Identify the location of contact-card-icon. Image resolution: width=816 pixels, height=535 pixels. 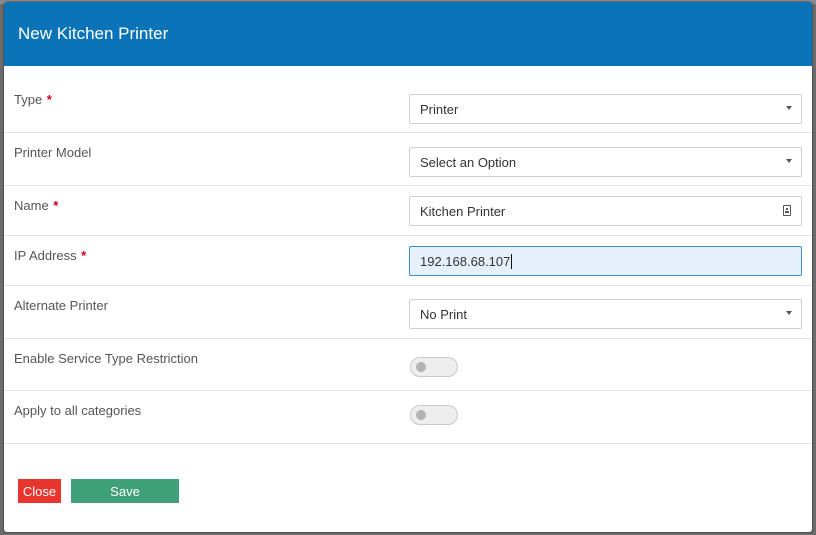
(787, 210).